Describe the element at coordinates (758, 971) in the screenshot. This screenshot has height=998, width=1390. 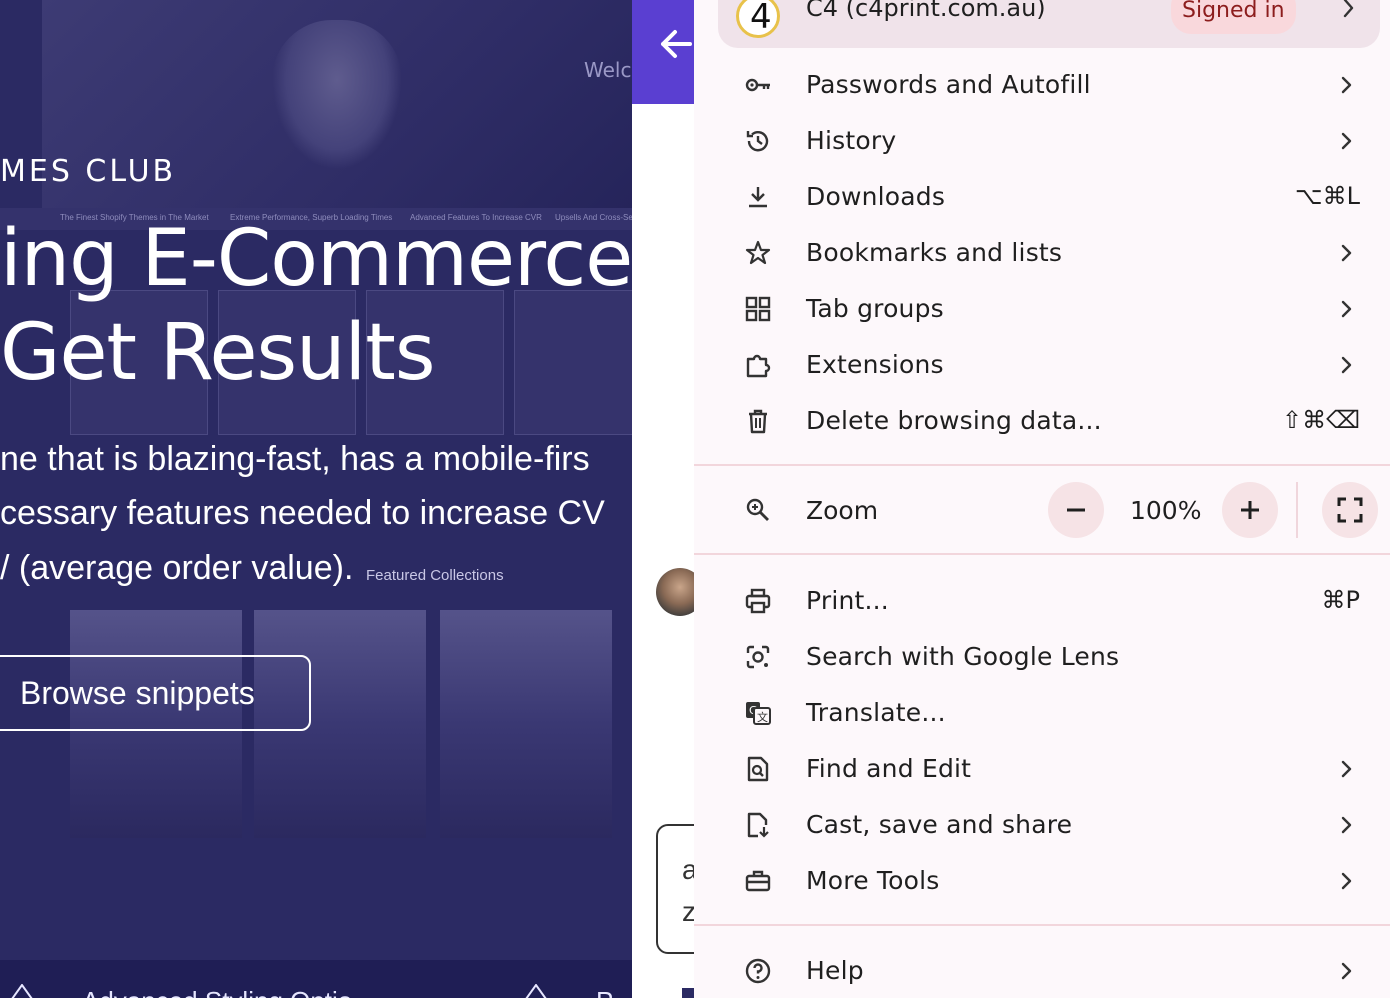
I see `help-icon` at that location.